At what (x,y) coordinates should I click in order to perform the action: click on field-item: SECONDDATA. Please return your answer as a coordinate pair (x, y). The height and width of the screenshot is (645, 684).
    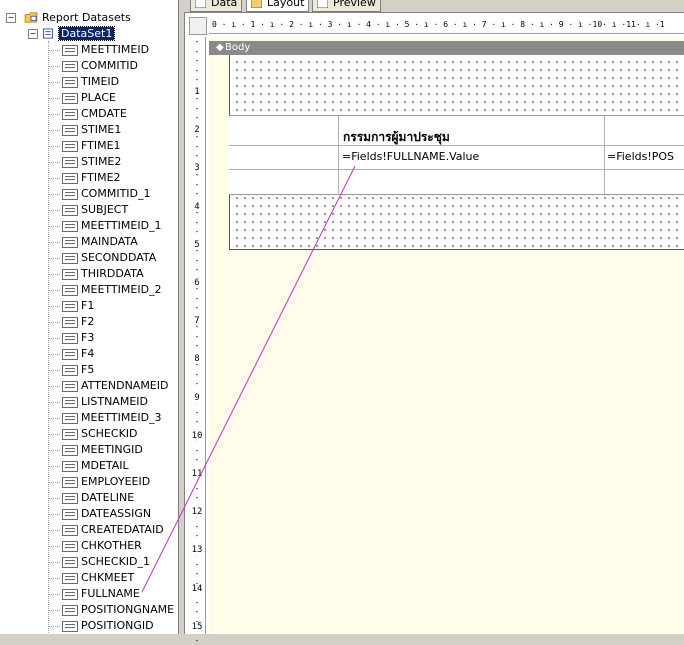
    Looking at the image, I should click on (89, 258).